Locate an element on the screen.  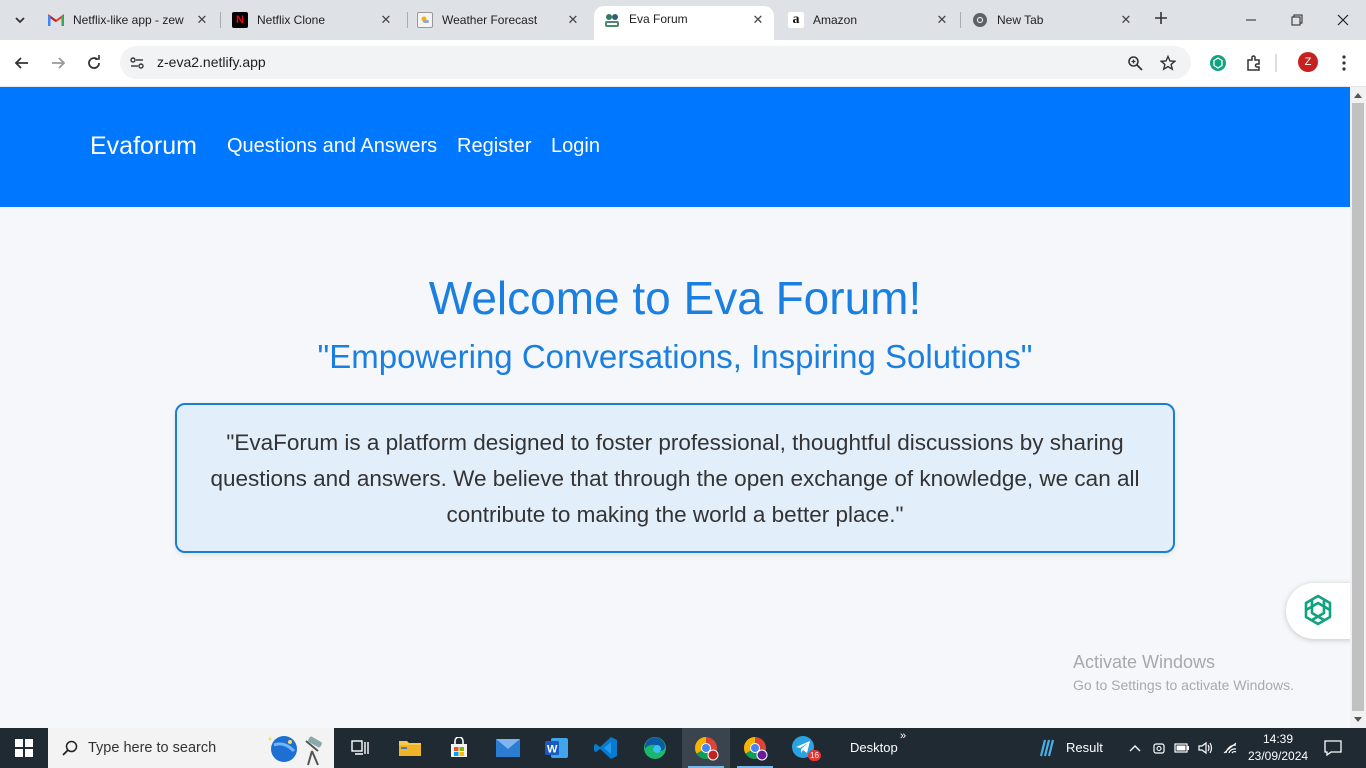
microsoft-store-button is located at coordinates (459, 748).